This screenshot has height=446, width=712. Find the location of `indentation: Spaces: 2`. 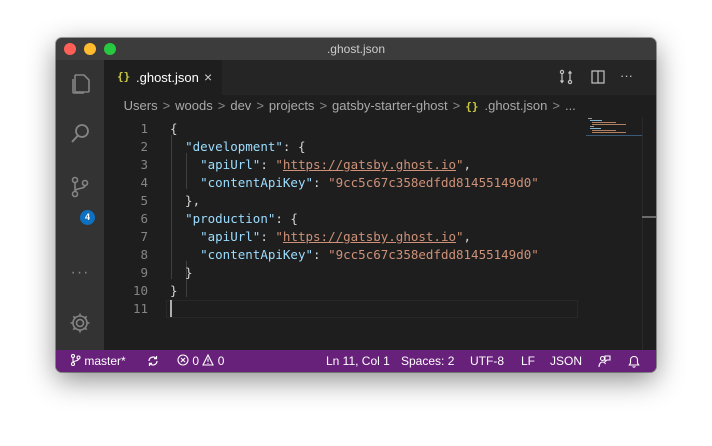

indentation: Spaces: 2 is located at coordinates (427, 361).